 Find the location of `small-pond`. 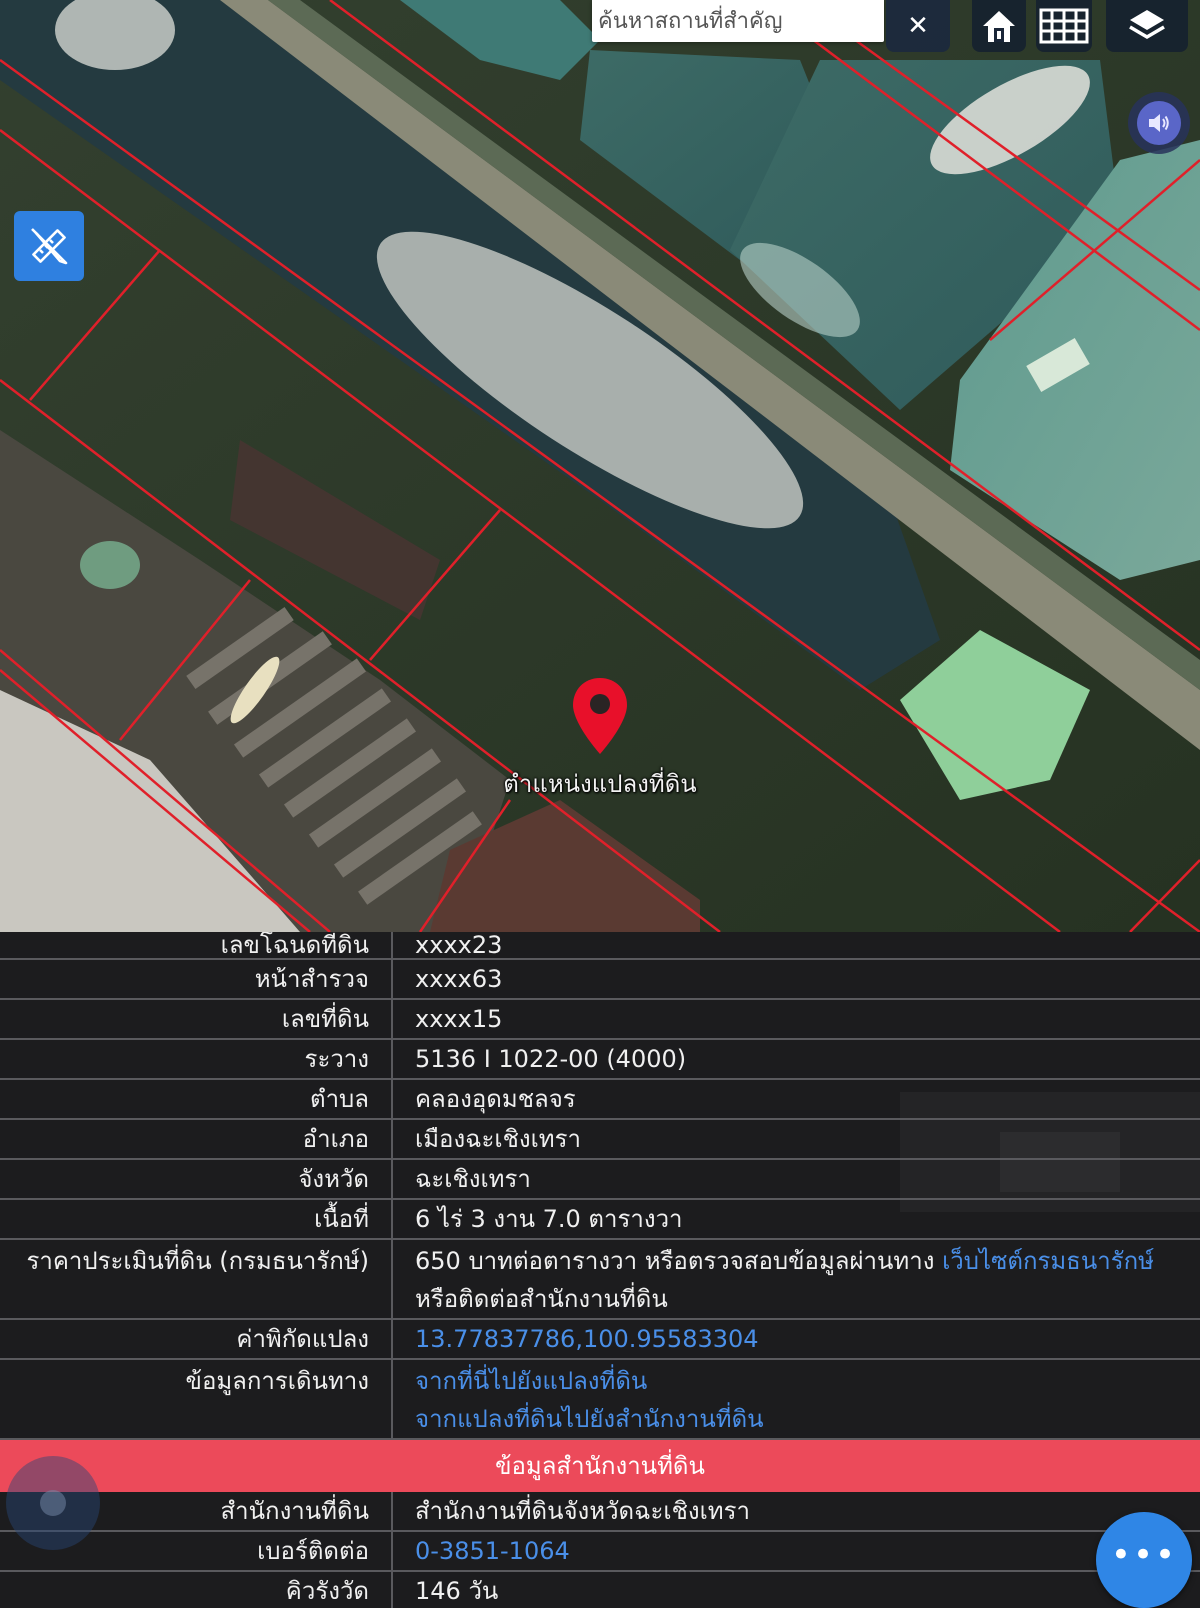

small-pond is located at coordinates (110, 565).